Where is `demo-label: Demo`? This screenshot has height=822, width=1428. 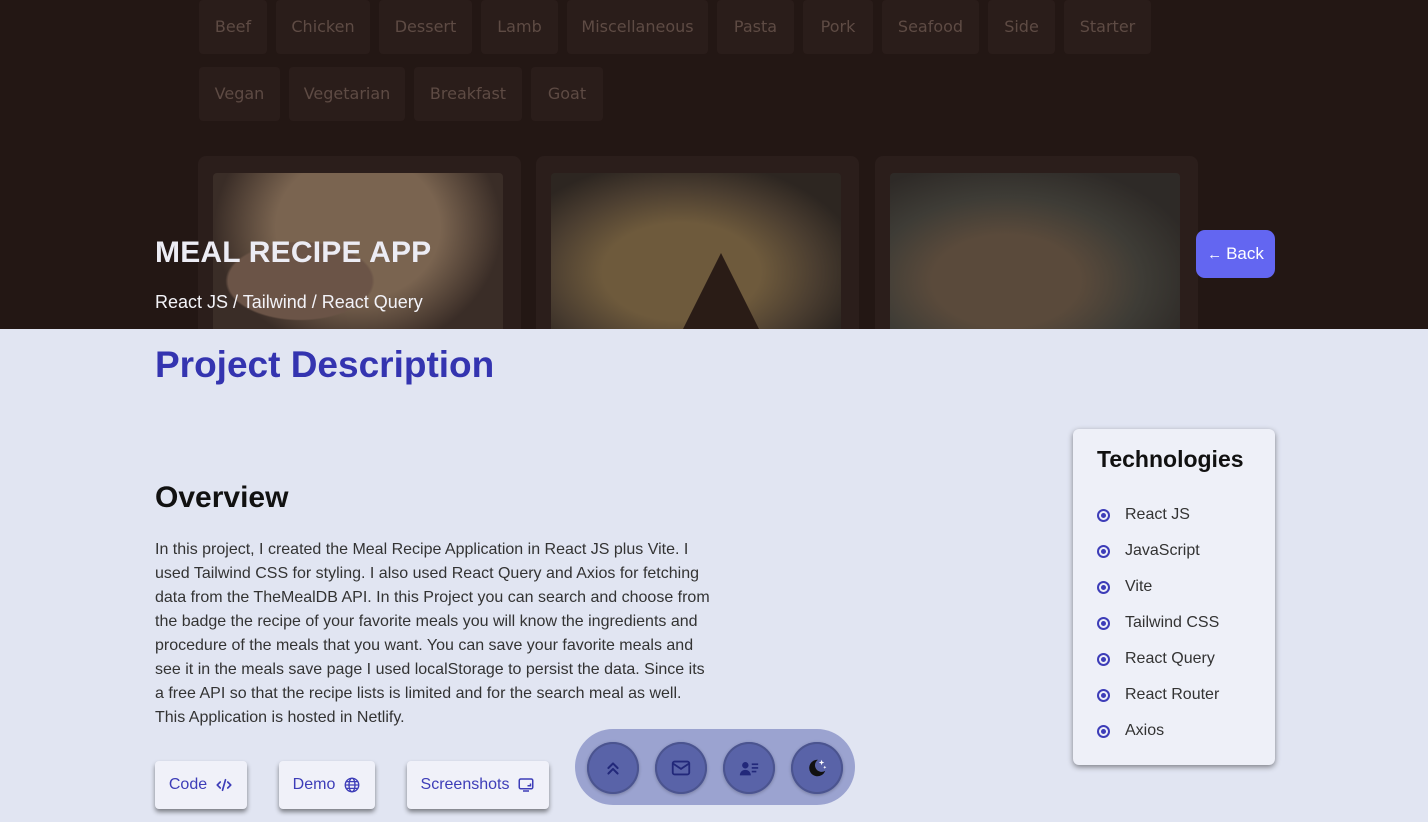
demo-label: Demo is located at coordinates (314, 784).